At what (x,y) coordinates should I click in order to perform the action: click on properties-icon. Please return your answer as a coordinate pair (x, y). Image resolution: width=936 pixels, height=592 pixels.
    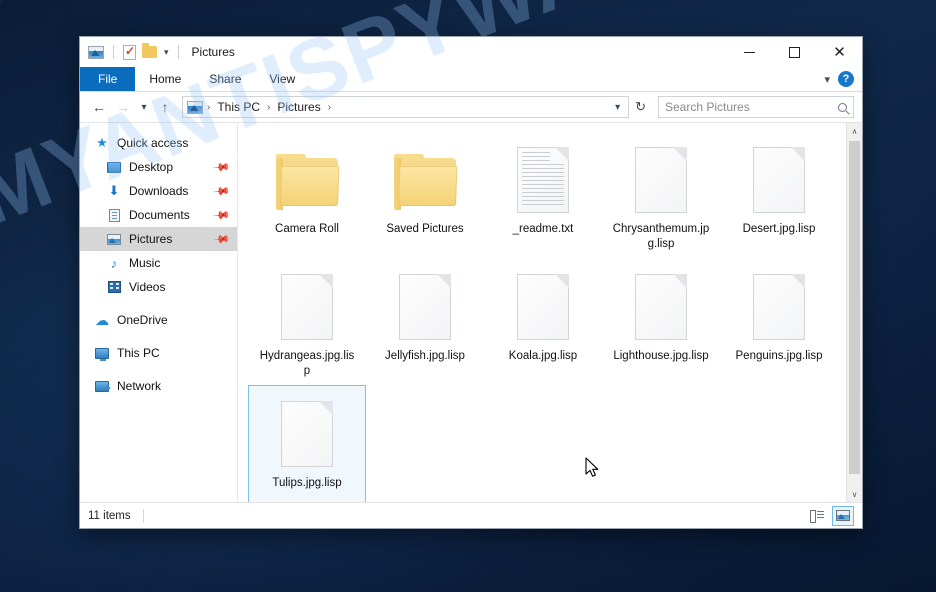
    Looking at the image, I should click on (129, 52).